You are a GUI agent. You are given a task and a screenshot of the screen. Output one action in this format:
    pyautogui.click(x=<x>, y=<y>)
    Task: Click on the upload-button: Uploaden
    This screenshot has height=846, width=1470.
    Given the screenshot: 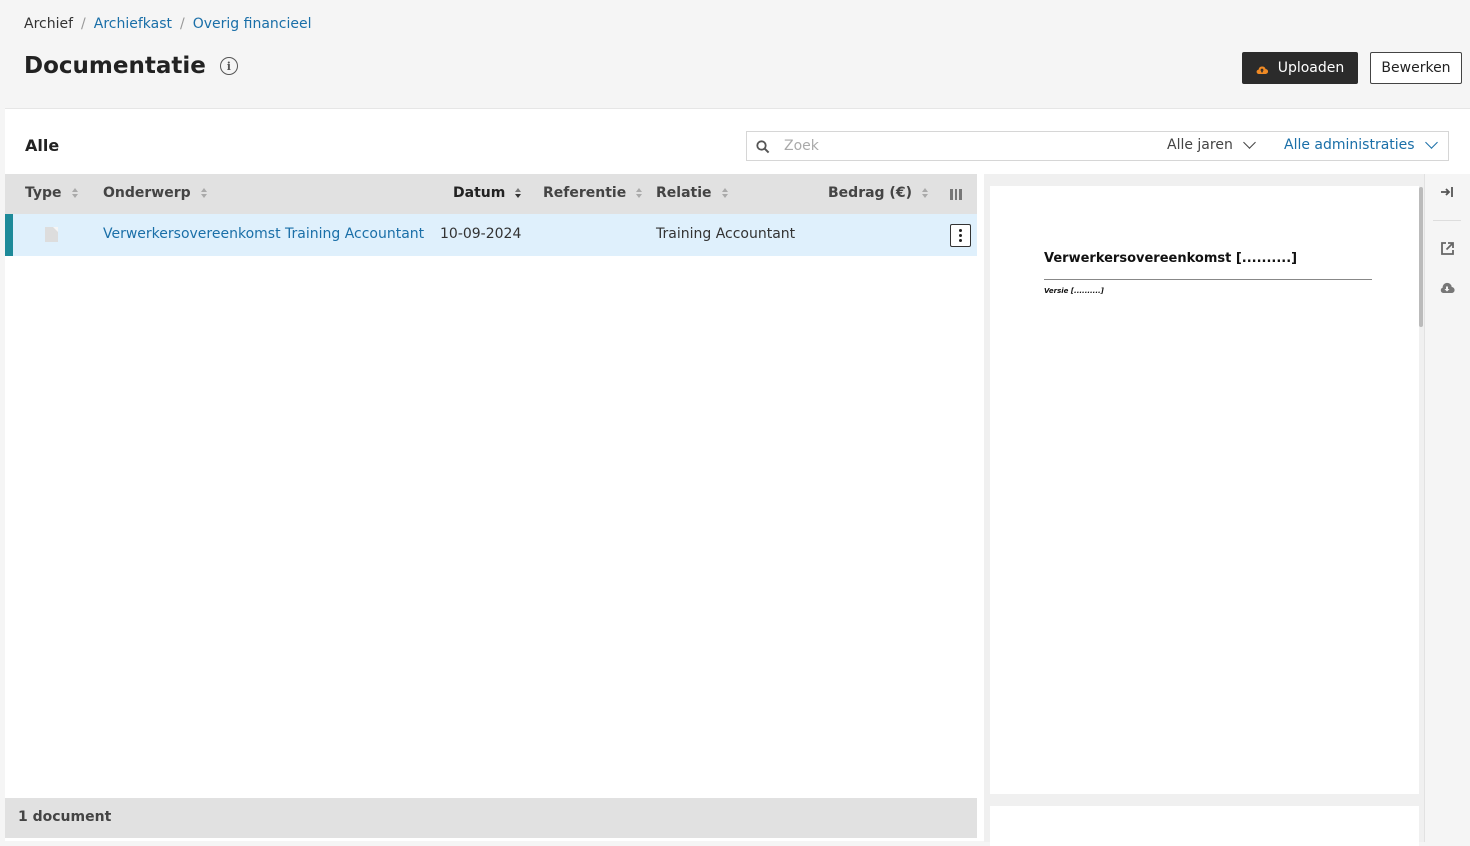 What is the action you would take?
    pyautogui.click(x=1300, y=68)
    